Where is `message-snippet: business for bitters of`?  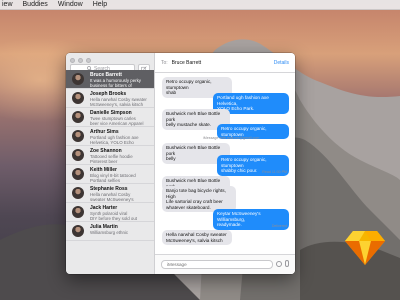 message-snippet: business for bitters of is located at coordinates (111, 85).